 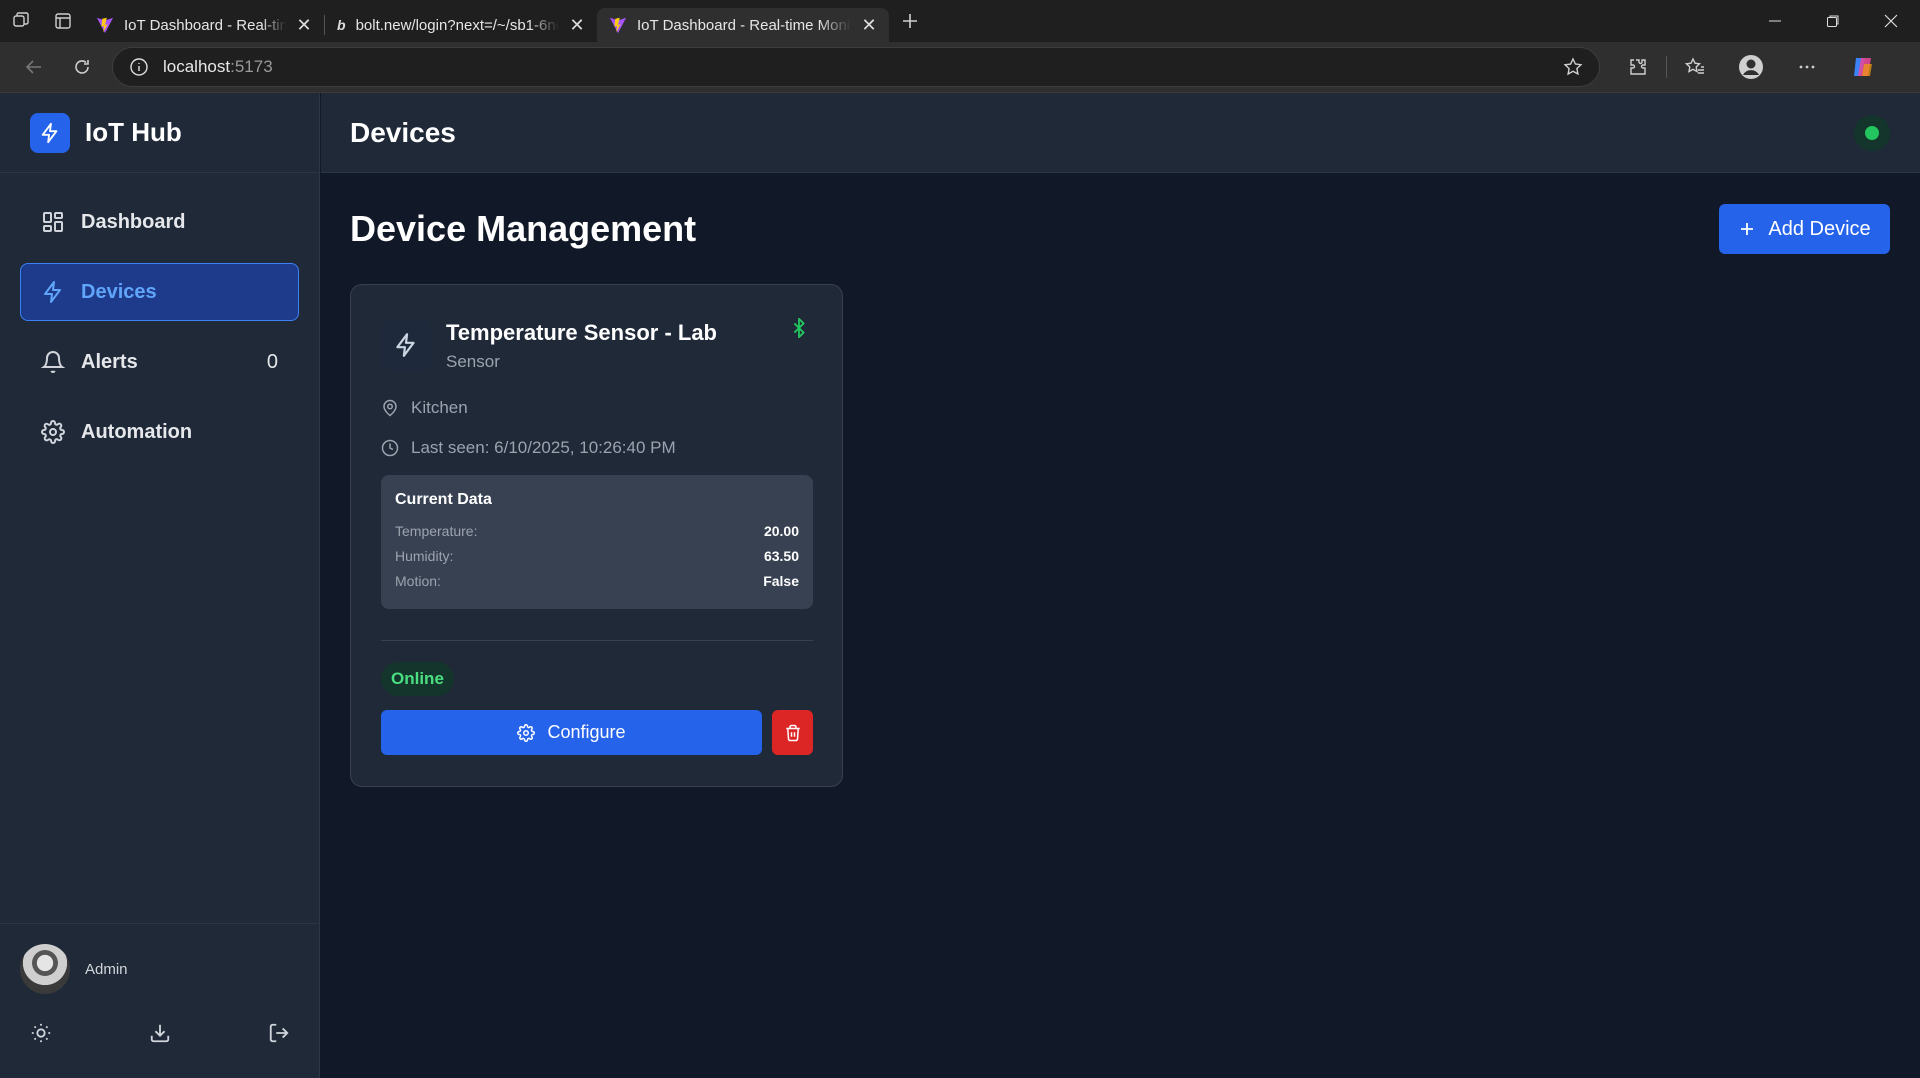 I want to click on data-label: Motion:, so click(x=418, y=581).